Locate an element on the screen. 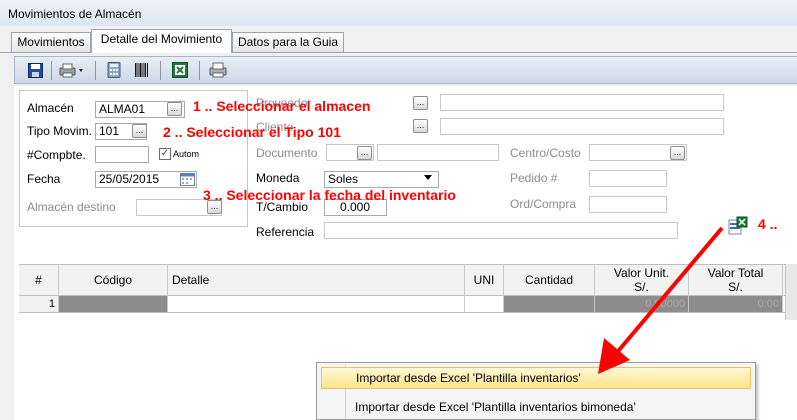 Image resolution: width=797 pixels, height=420 pixels. row-num: 1 is located at coordinates (39, 304).